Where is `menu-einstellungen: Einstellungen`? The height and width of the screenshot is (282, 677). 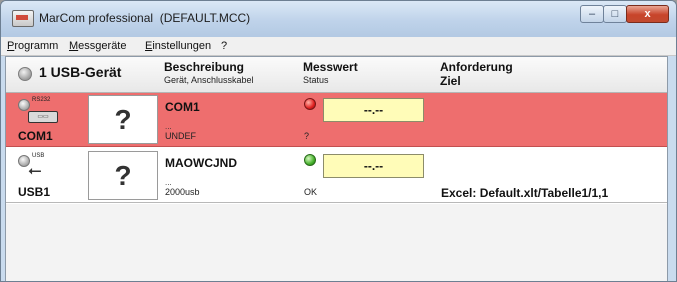 menu-einstellungen: Einstellungen is located at coordinates (178, 46).